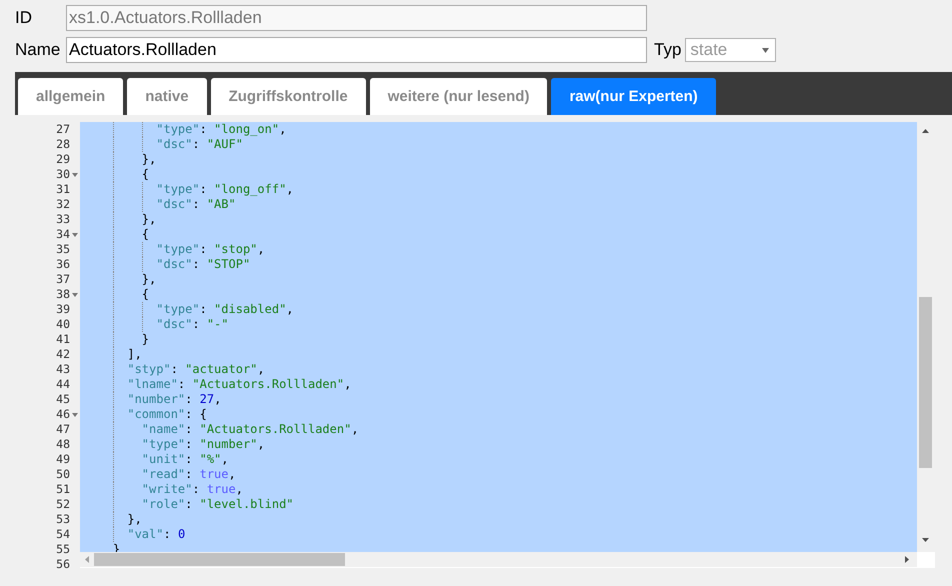  Describe the element at coordinates (202, 444) in the screenshot. I see `code-line: "type": "number",` at that location.